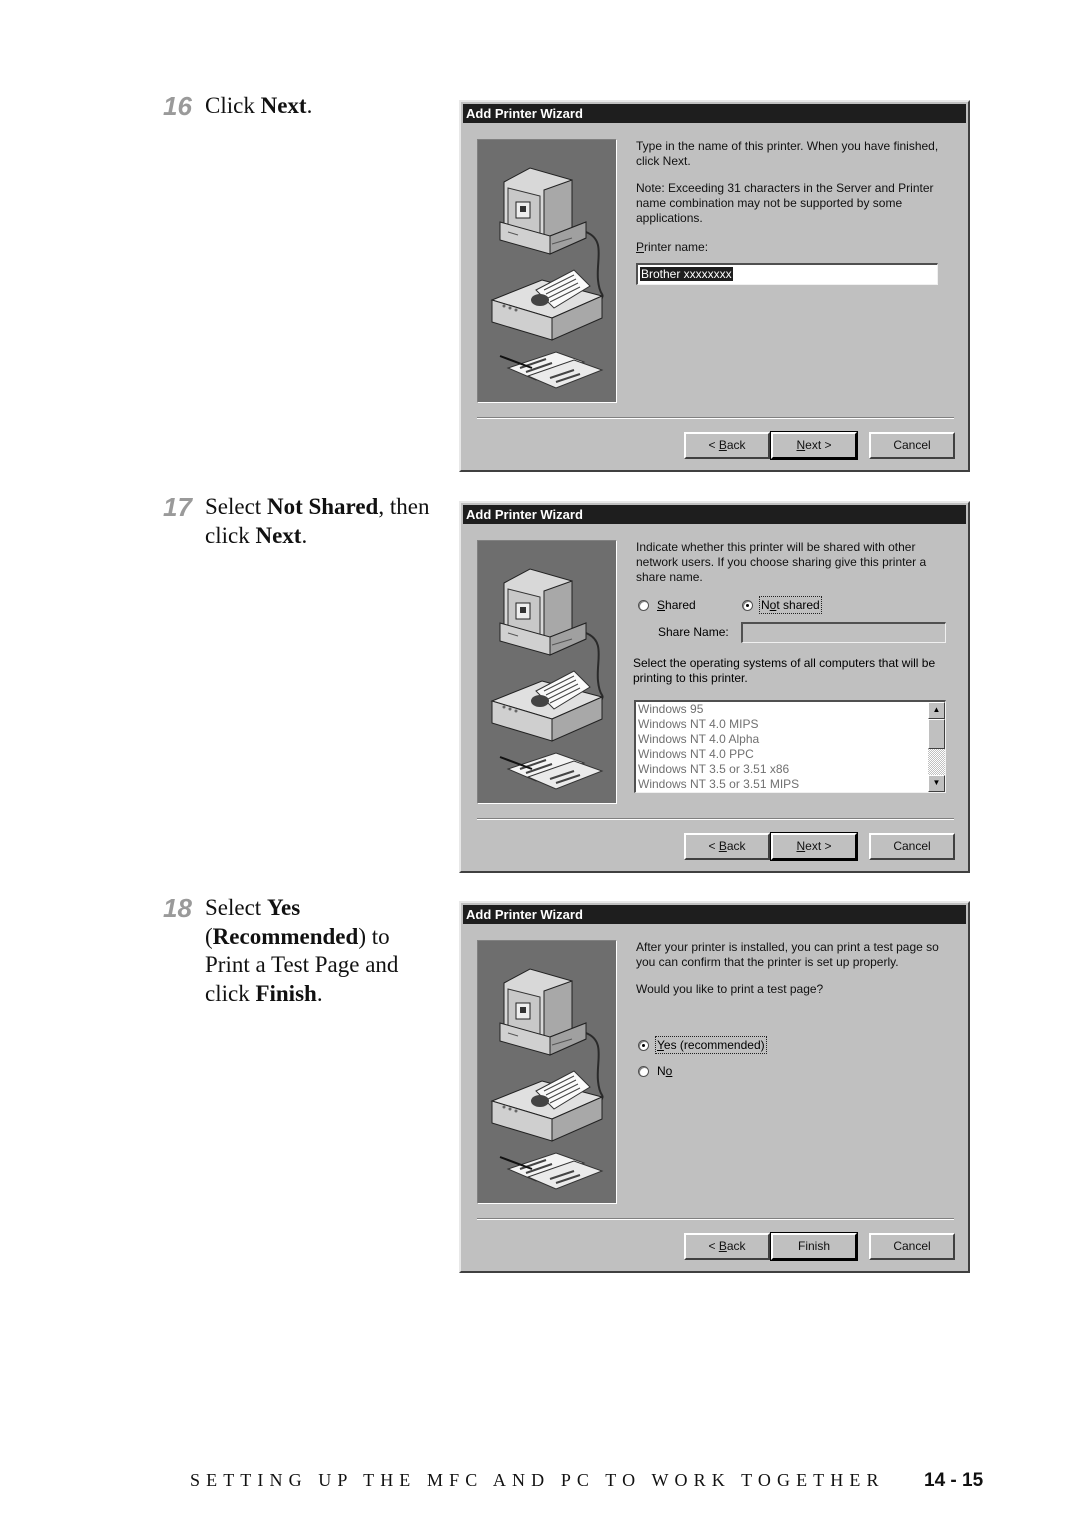  Describe the element at coordinates (209, 936) in the screenshot. I see `instruction-text: (` at that location.